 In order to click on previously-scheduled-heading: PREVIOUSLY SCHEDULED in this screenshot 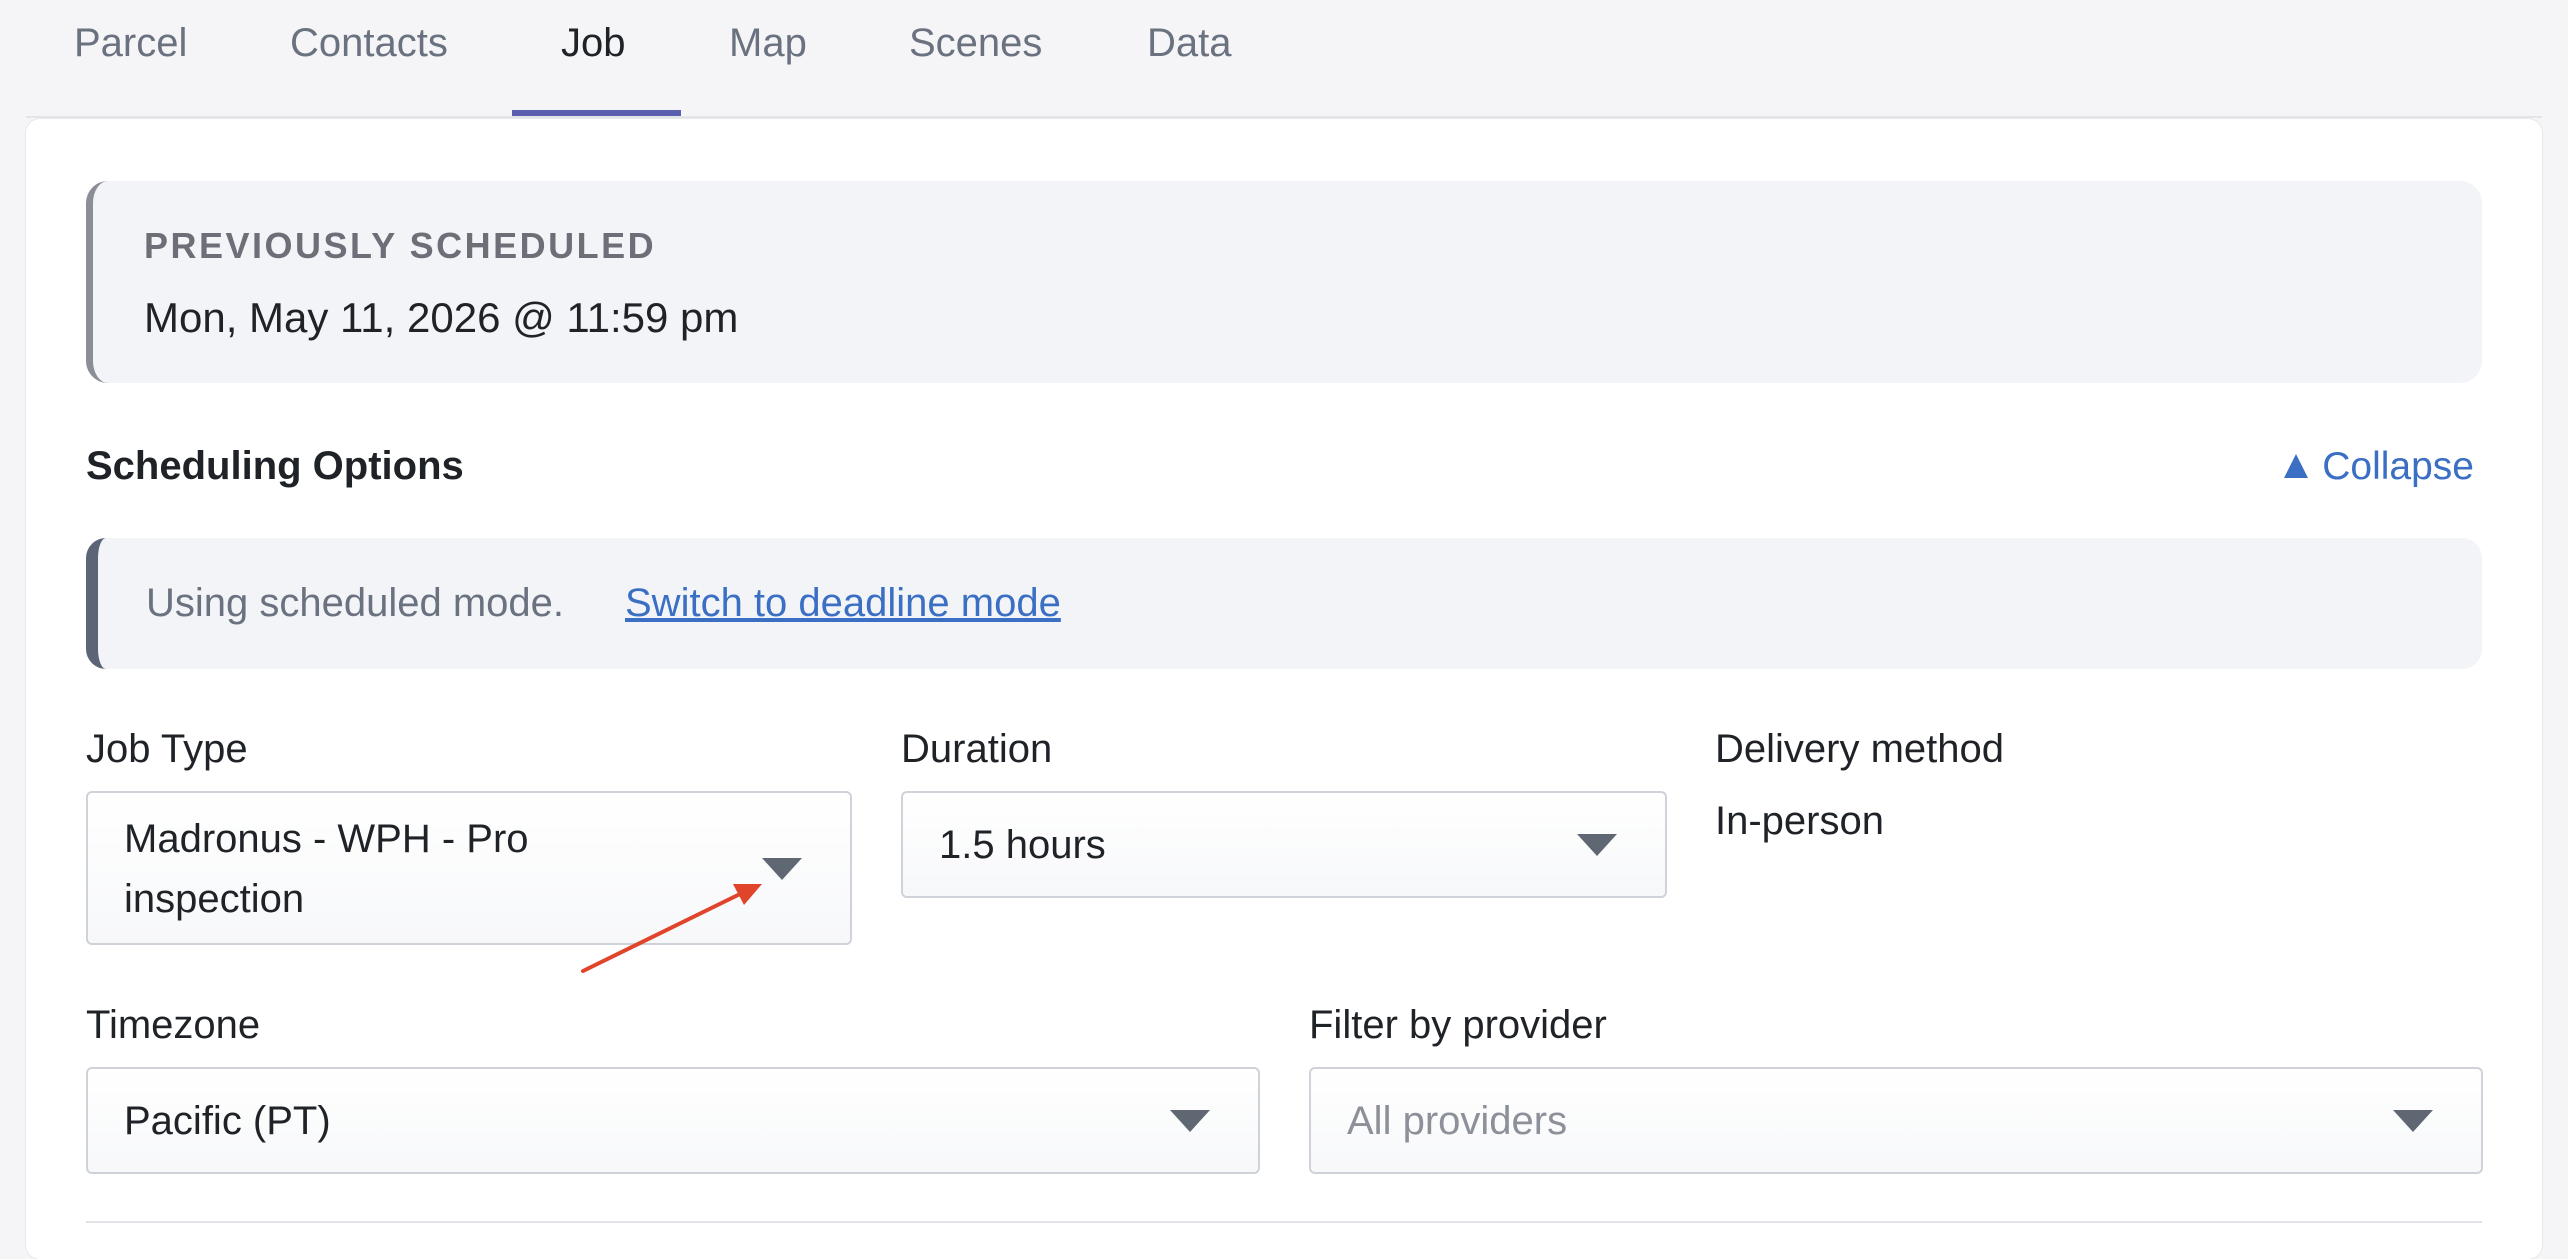, I will do `click(400, 245)`.